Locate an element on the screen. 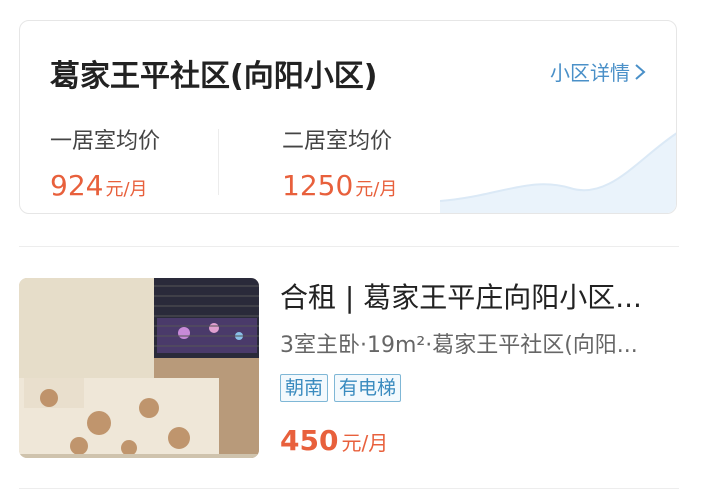 The height and width of the screenshot is (492, 708). chevron-right-icon is located at coordinates (640, 71).